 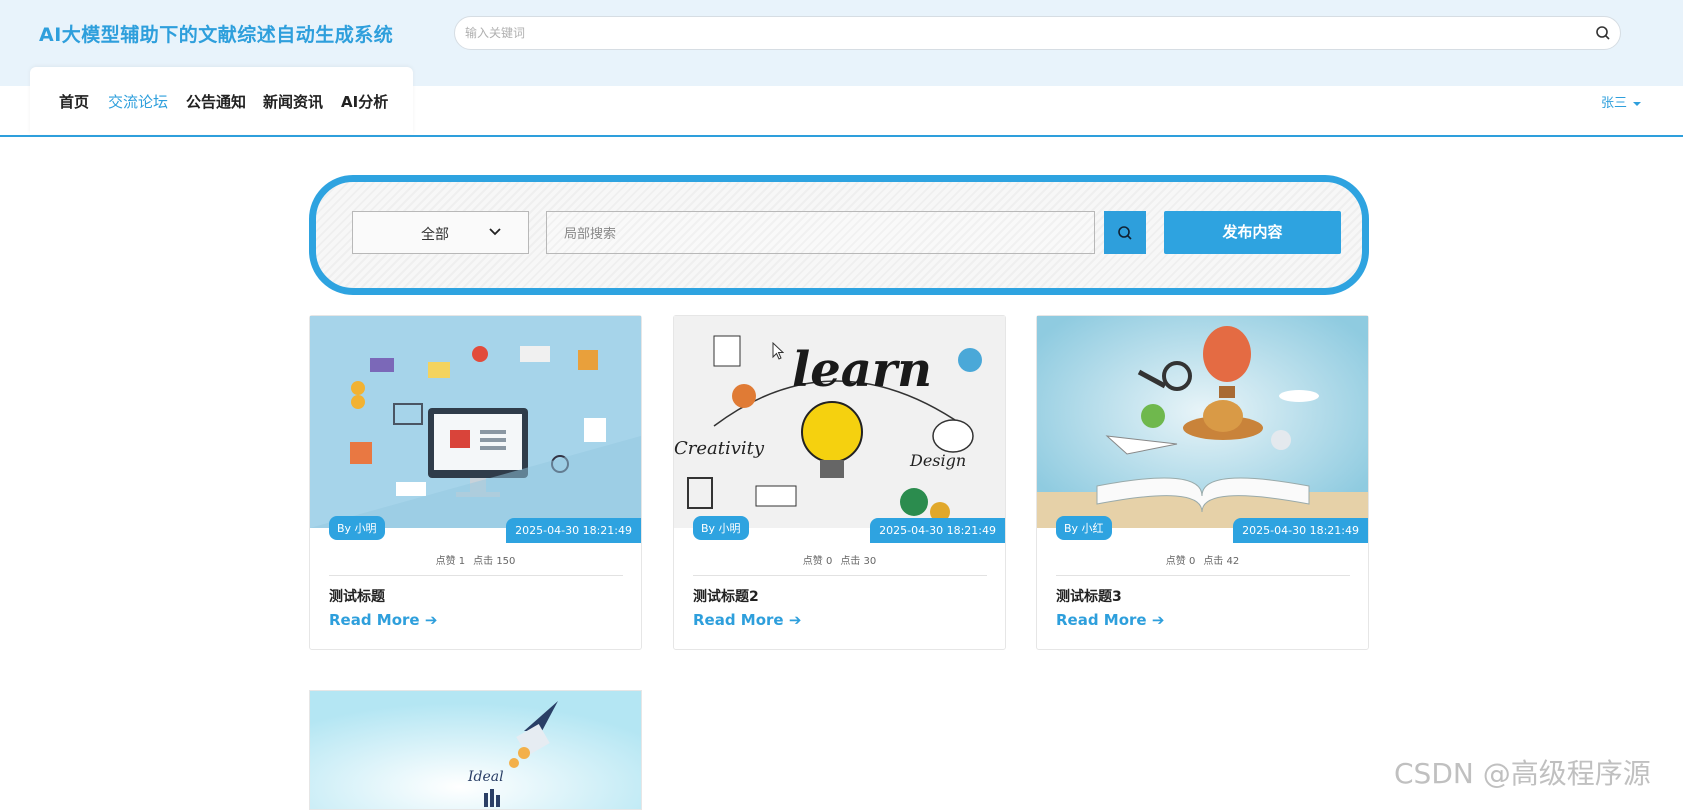 I want to click on watermark-text: CSDN @高级程序源, so click(x=1522, y=773).